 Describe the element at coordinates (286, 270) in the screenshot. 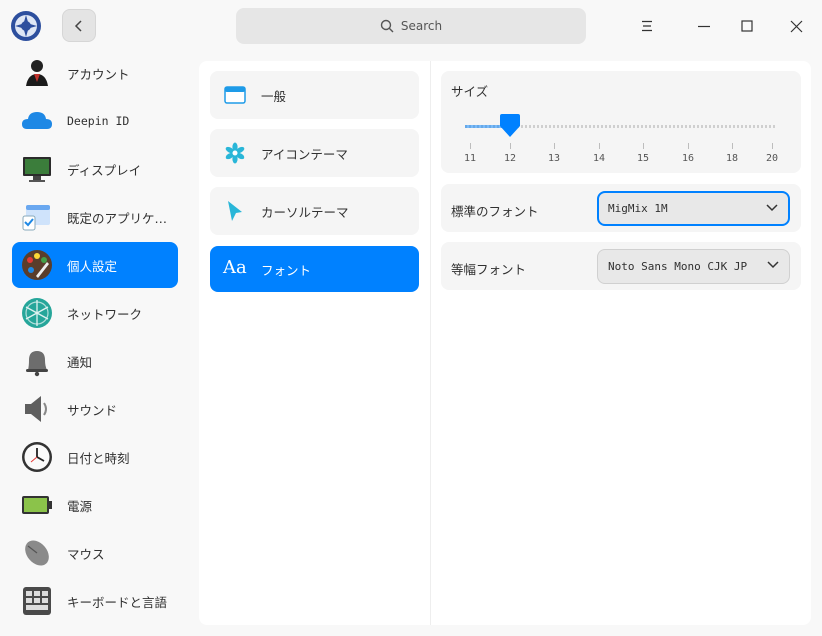

I see `category-label: フォント` at that location.